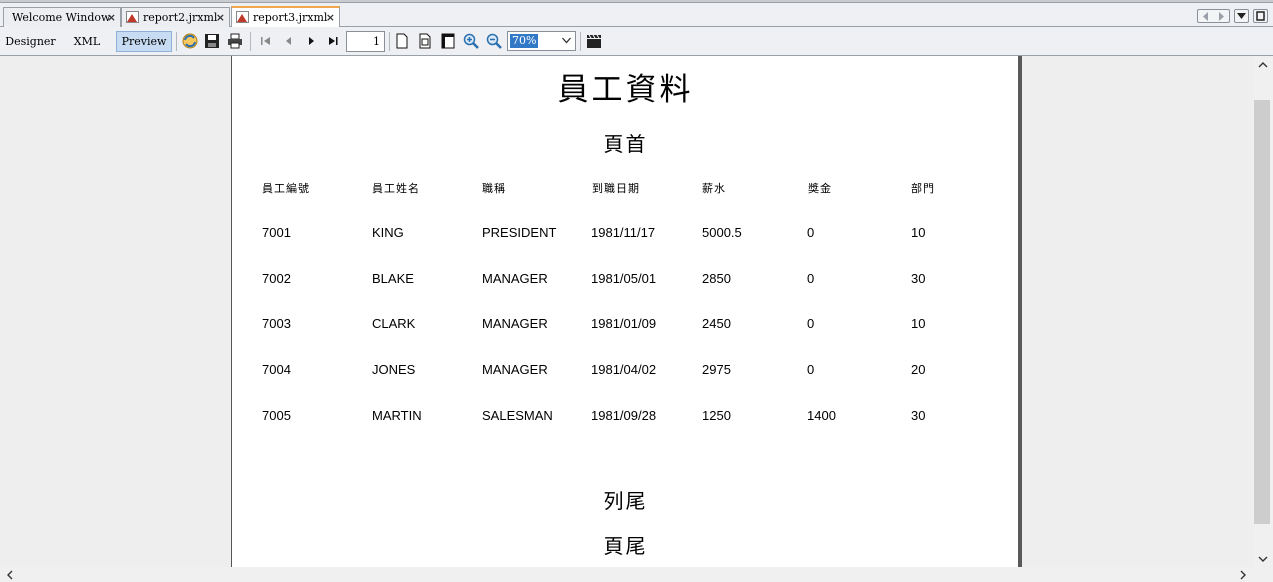 The width and height of the screenshot is (1273, 582). I want to click on vertical-scroll-thumb, so click(1262, 312).